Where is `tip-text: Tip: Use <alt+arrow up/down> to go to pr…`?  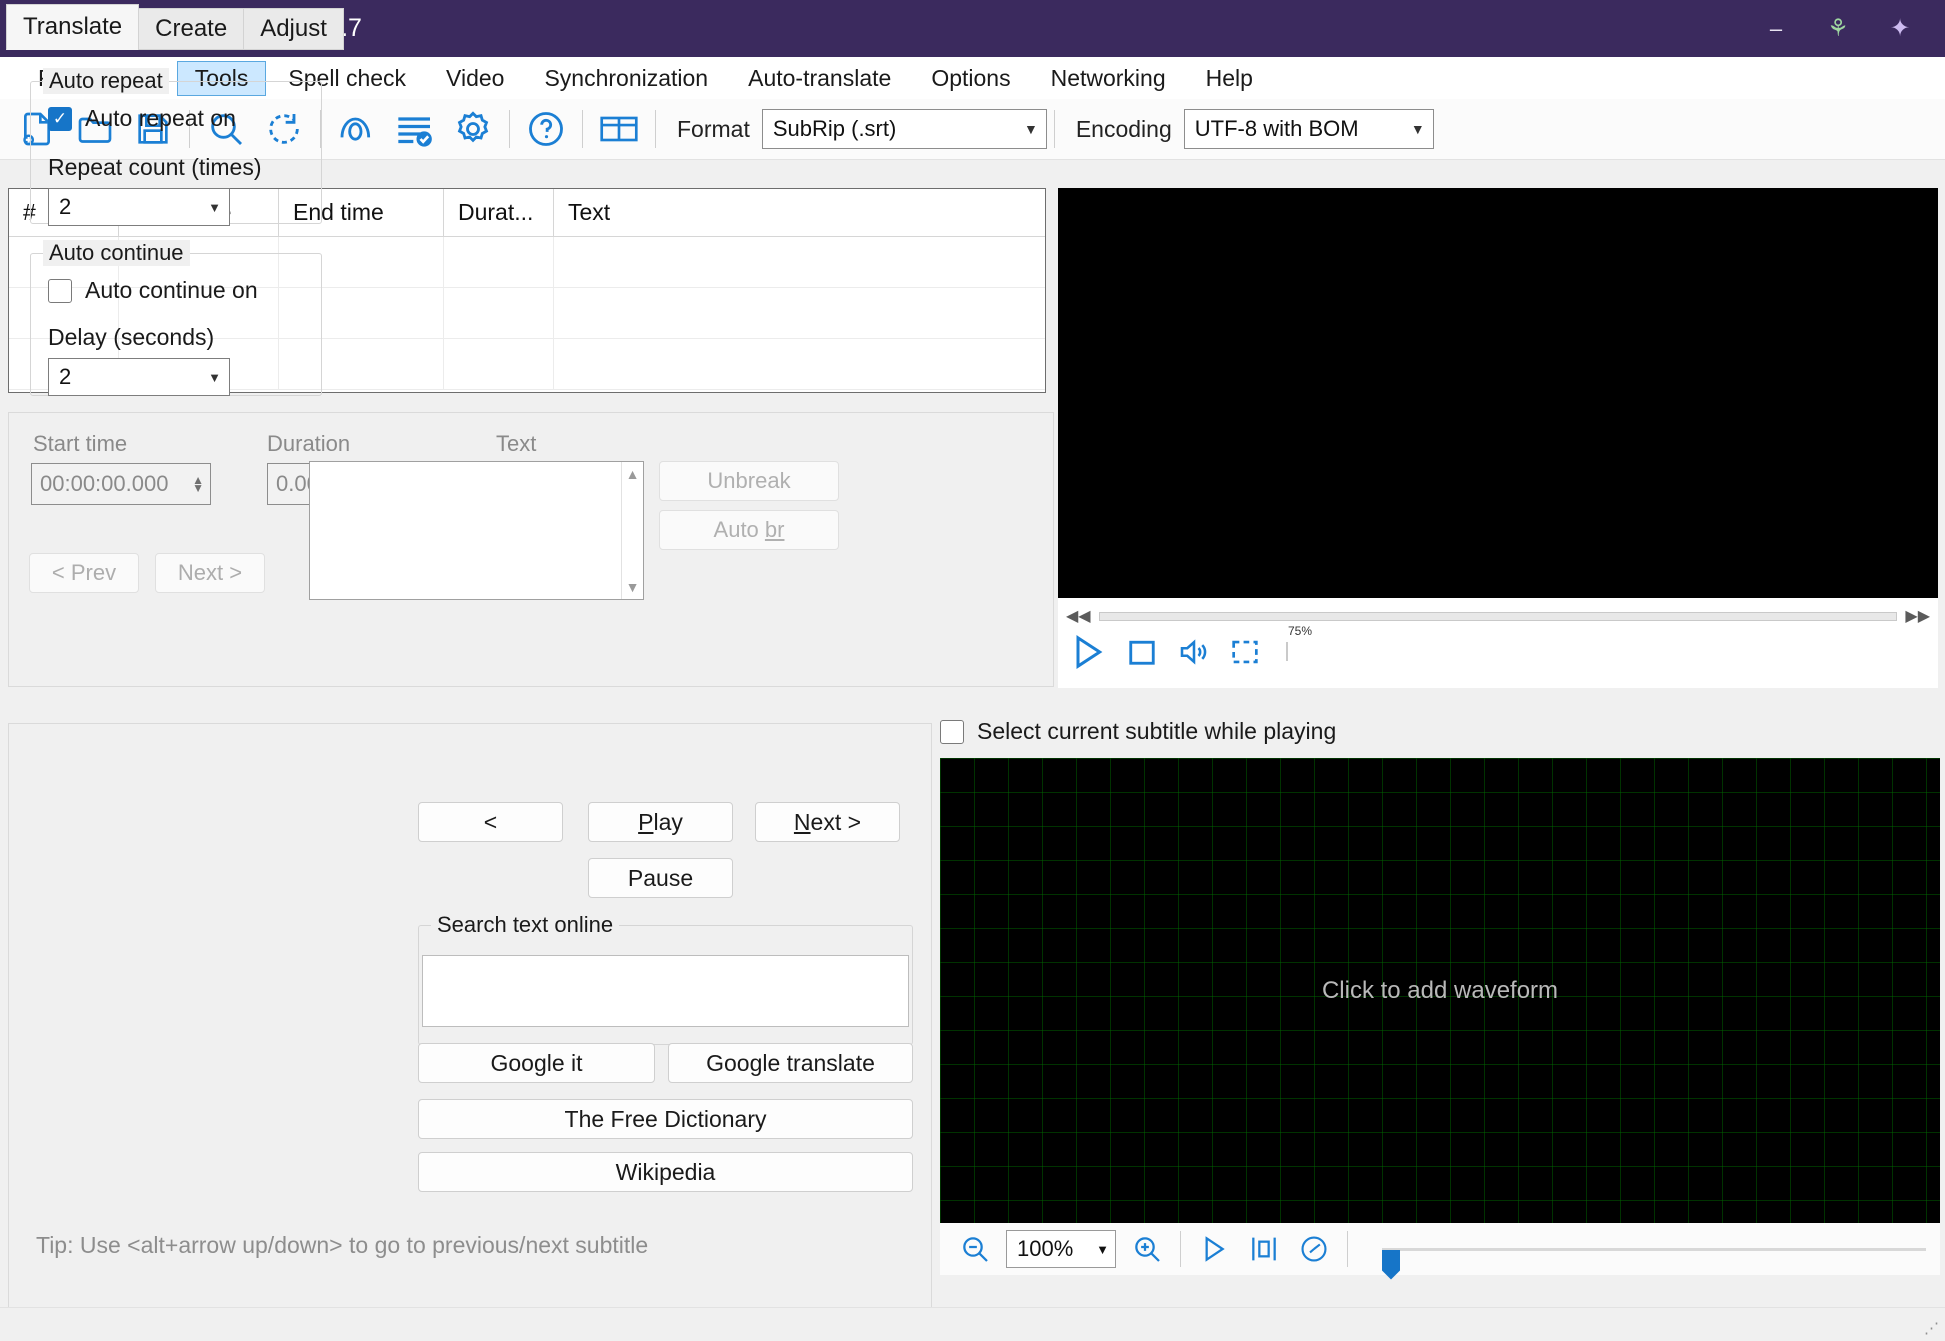
tip-text: Tip: Use <alt+arrow up/down> to go to pr… is located at coordinates (342, 1245).